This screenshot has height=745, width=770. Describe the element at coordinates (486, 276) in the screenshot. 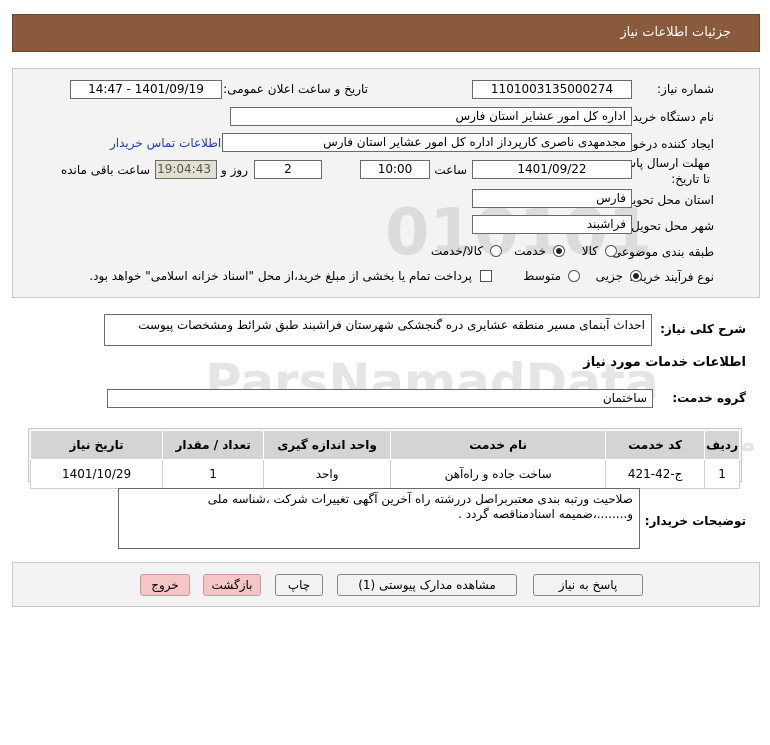

I see `treasury-checkbox` at that location.